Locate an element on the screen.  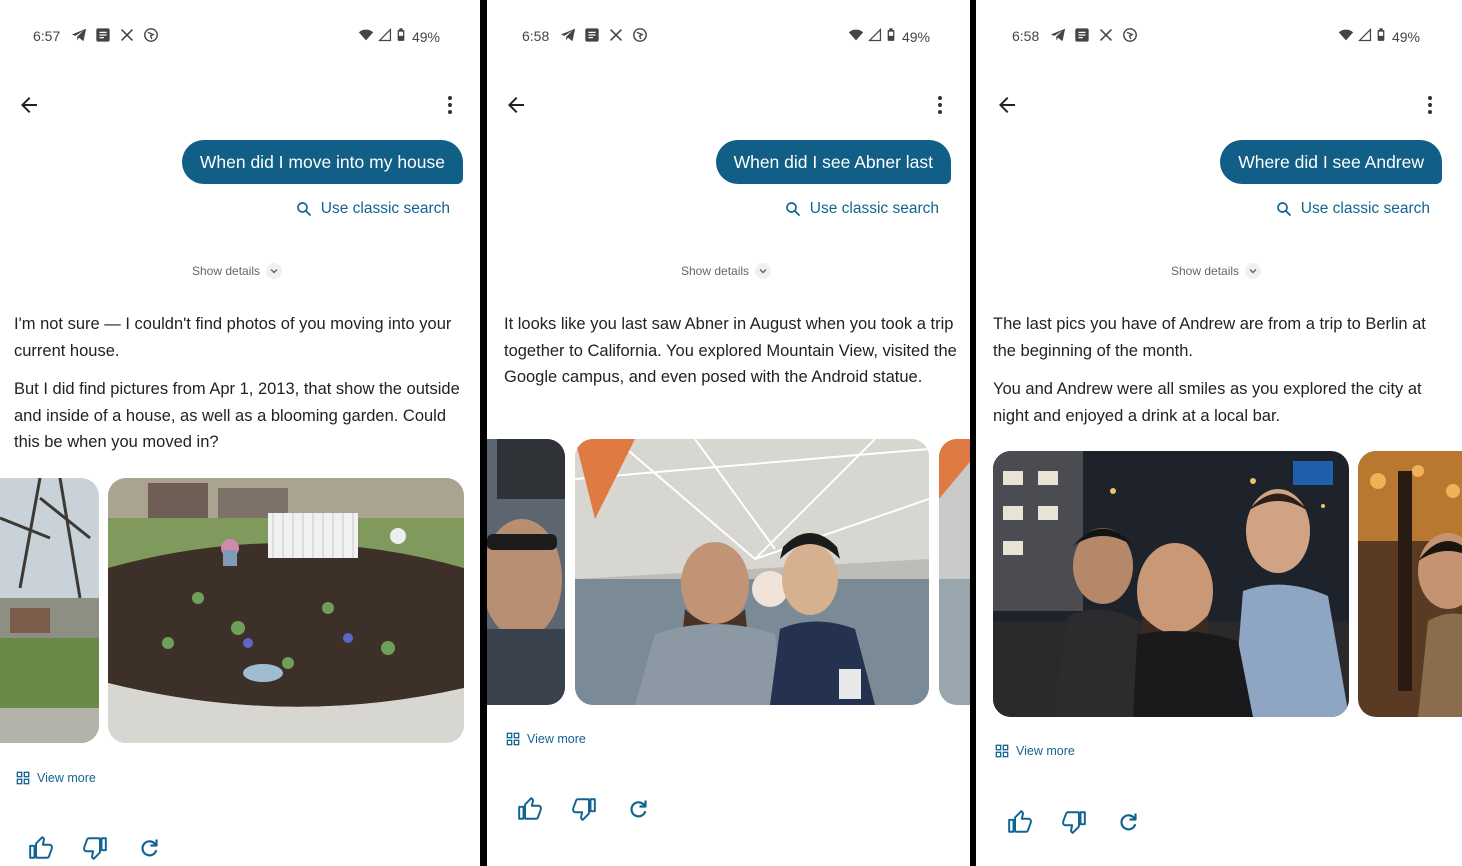
photo-selfie-partial is located at coordinates (526, 572).